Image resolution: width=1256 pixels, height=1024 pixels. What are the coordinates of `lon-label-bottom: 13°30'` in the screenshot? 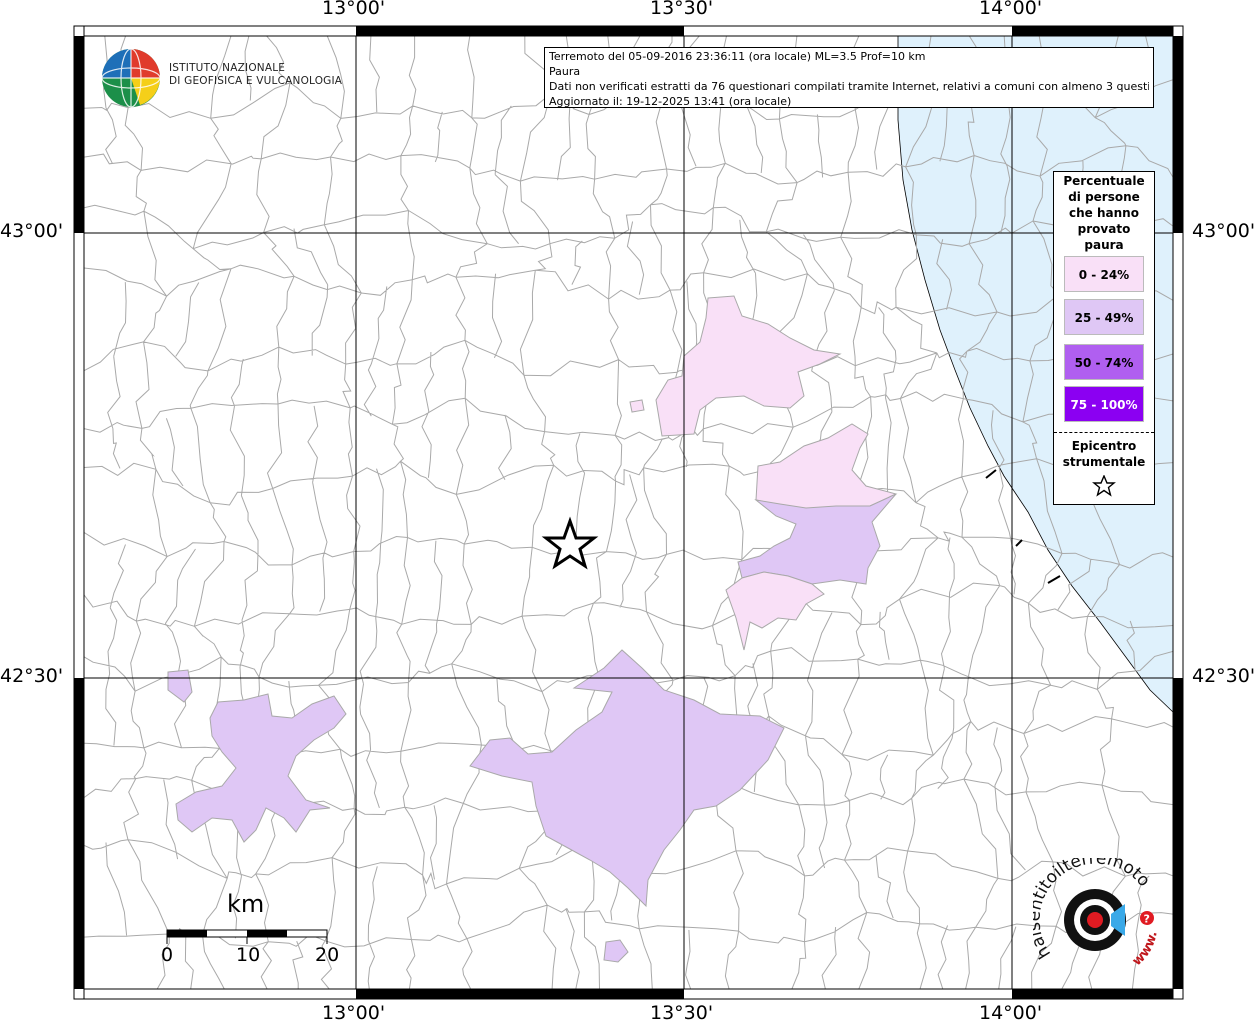 It's located at (682, 1013).